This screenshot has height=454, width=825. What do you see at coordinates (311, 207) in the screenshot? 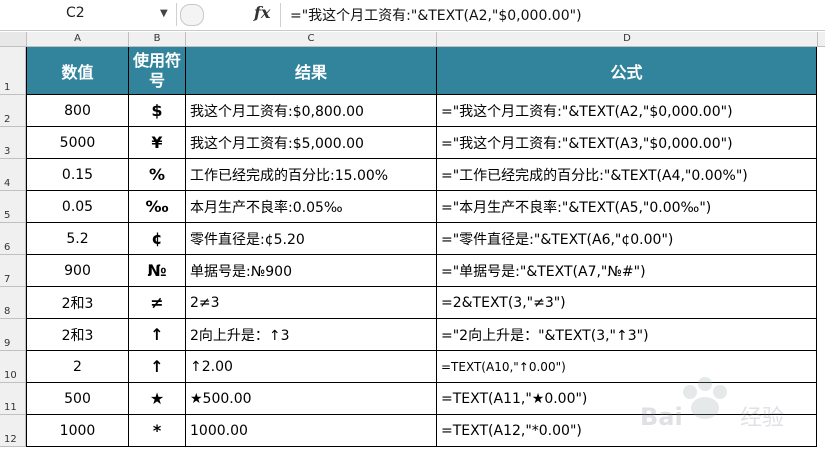
I see `cell-c-row-5: 本月生产不良率:0.05‰` at bounding box center [311, 207].